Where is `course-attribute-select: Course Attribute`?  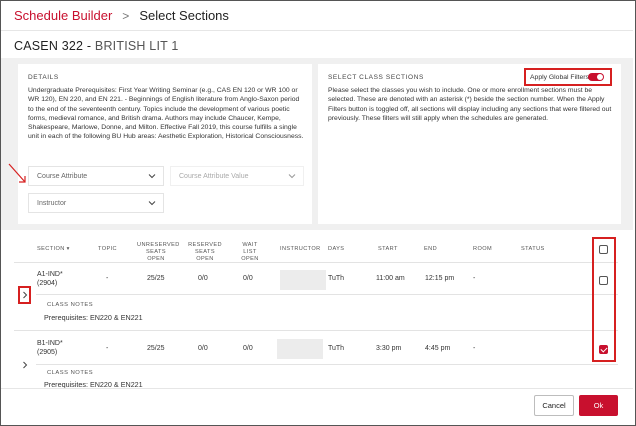 course-attribute-select: Course Attribute is located at coordinates (96, 176).